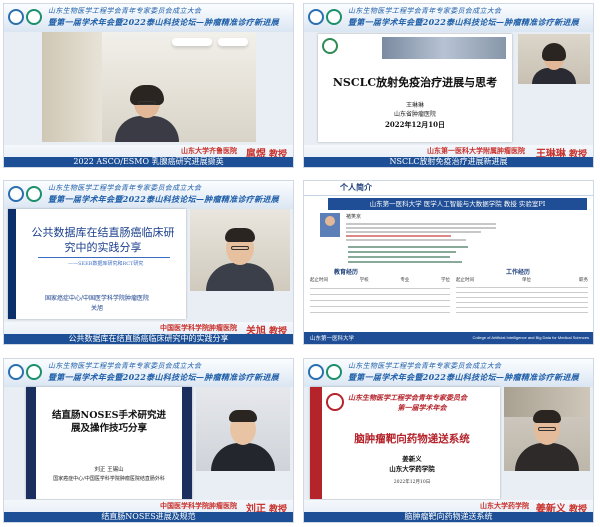 The width and height of the screenshot is (600, 527). What do you see at coordinates (109, 479) in the screenshot?
I see `slide-org: 国家癌症中心/中国医学科学院肿瘤医院结直肠外科` at bounding box center [109, 479].